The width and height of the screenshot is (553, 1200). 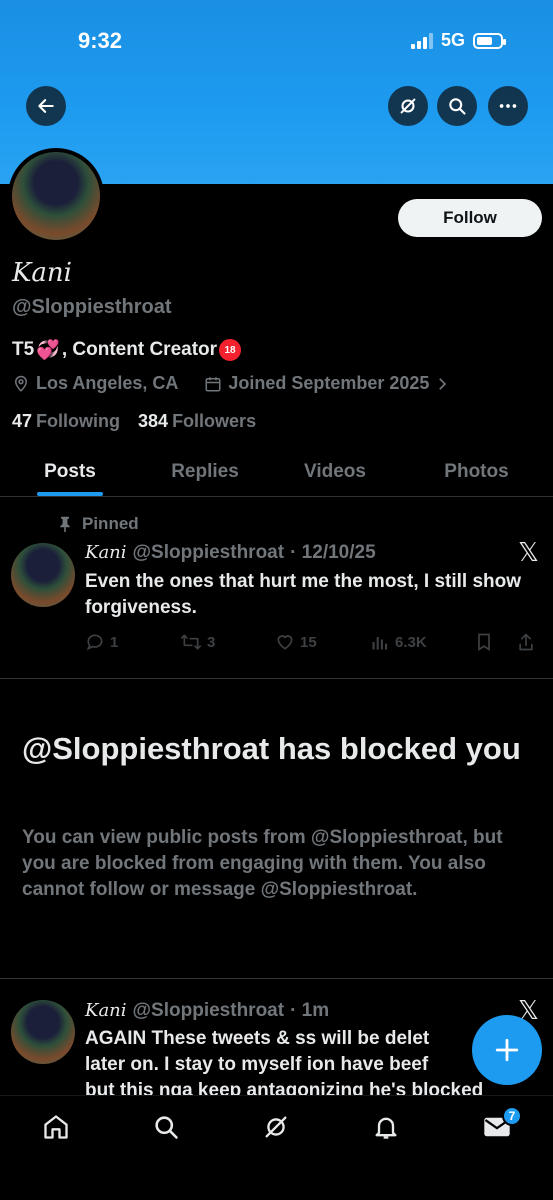 I want to click on tweet-header: Kani @Sloppiesthroat · 12/10/25, so click(x=230, y=553).